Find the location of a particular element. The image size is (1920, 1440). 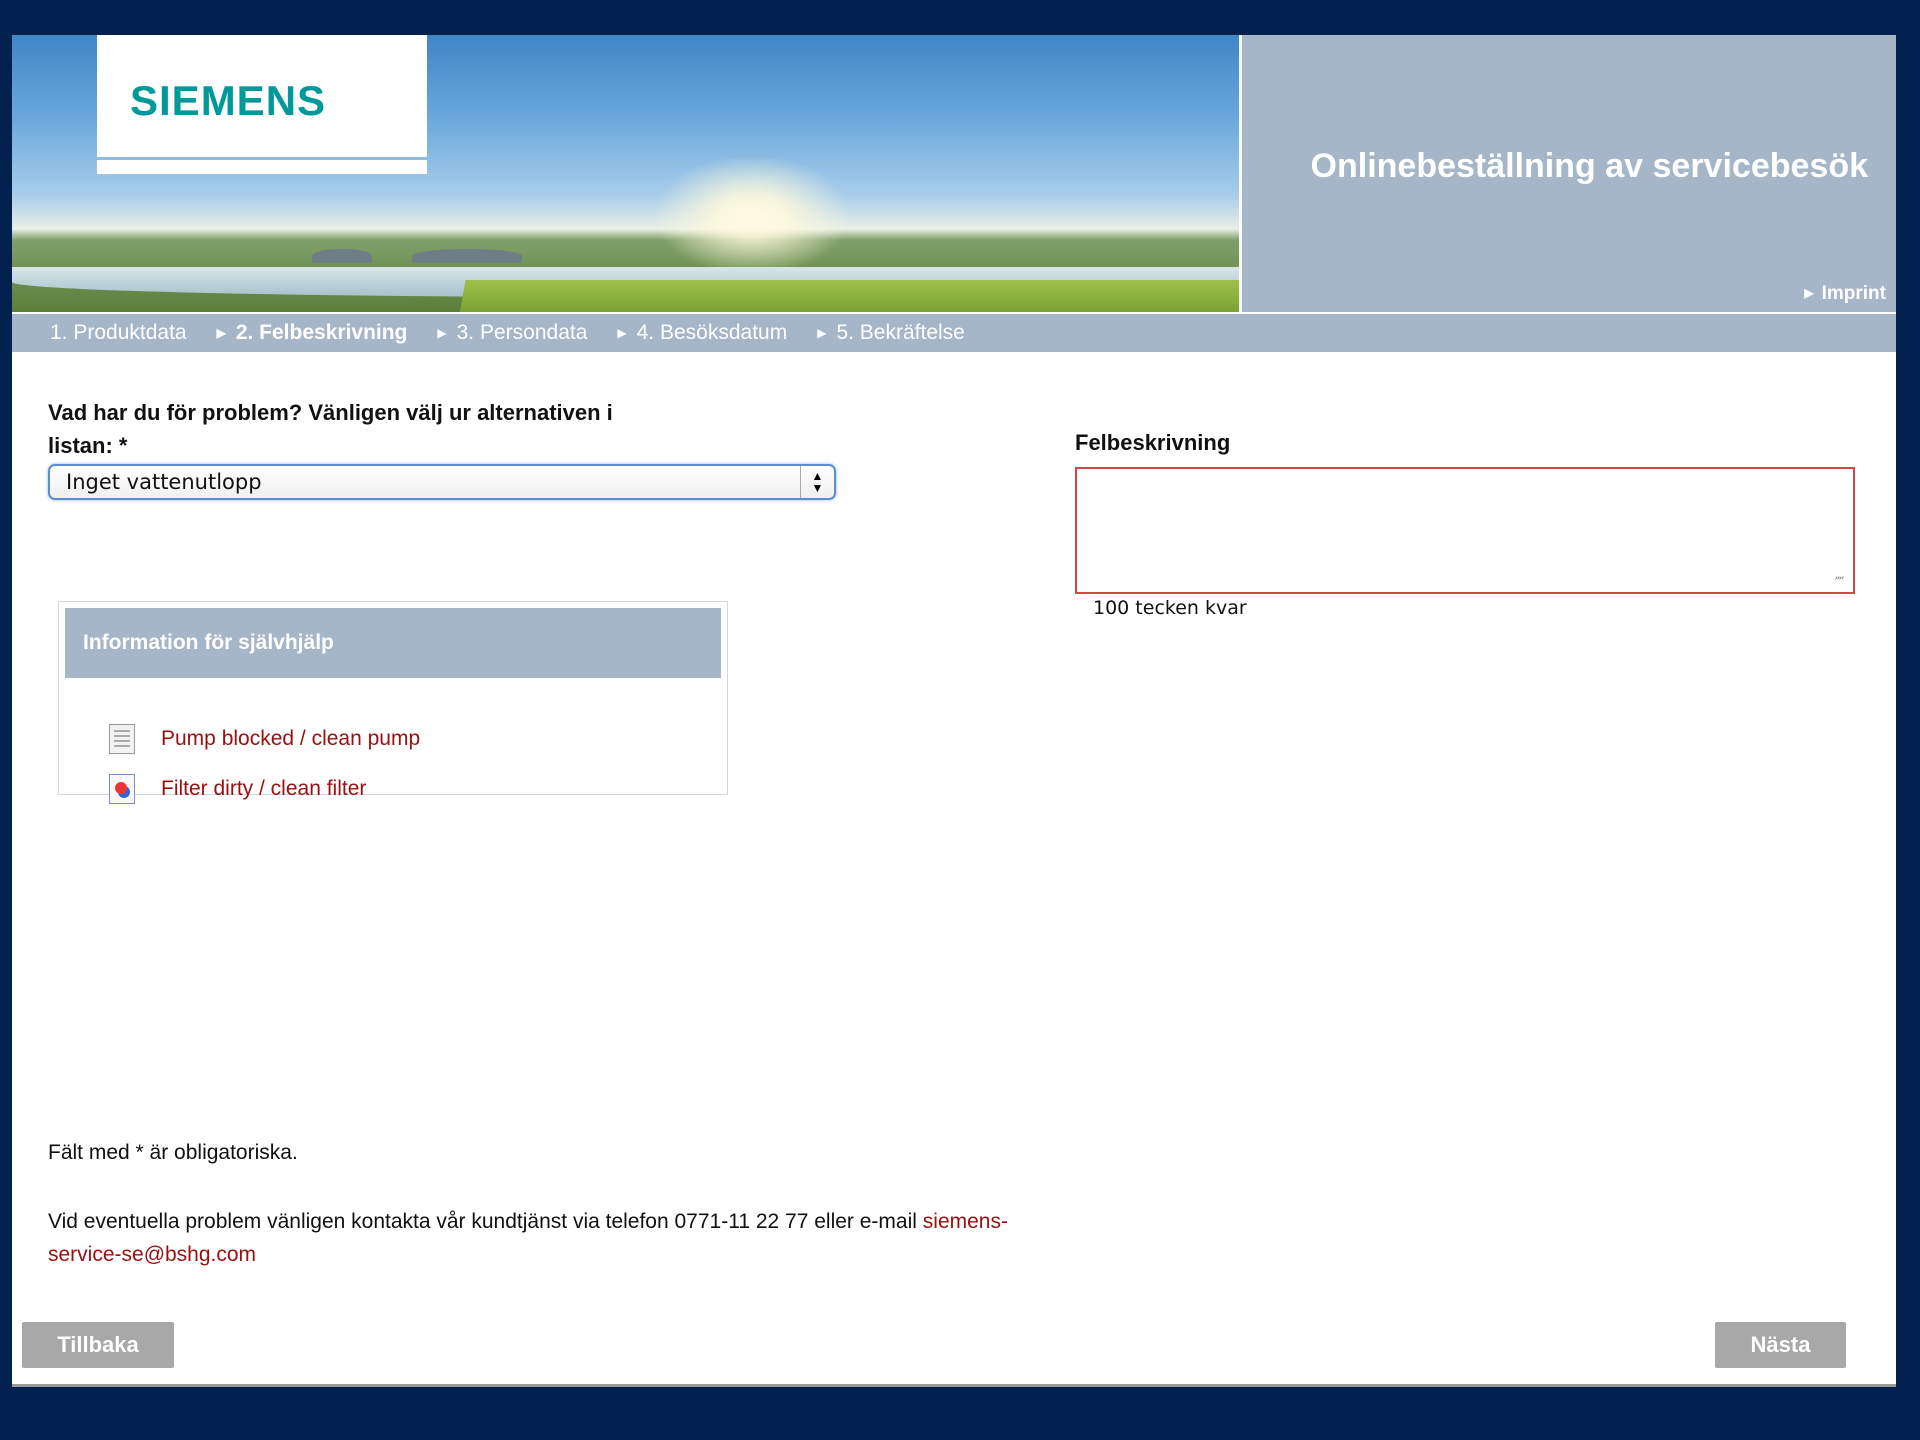

step-label: 1. Produktdata is located at coordinates (118, 332).